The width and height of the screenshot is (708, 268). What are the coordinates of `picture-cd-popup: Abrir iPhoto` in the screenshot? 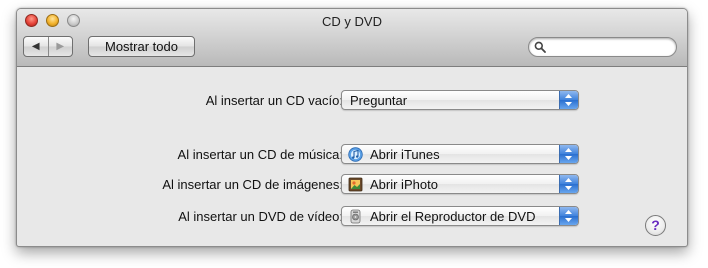 It's located at (460, 184).